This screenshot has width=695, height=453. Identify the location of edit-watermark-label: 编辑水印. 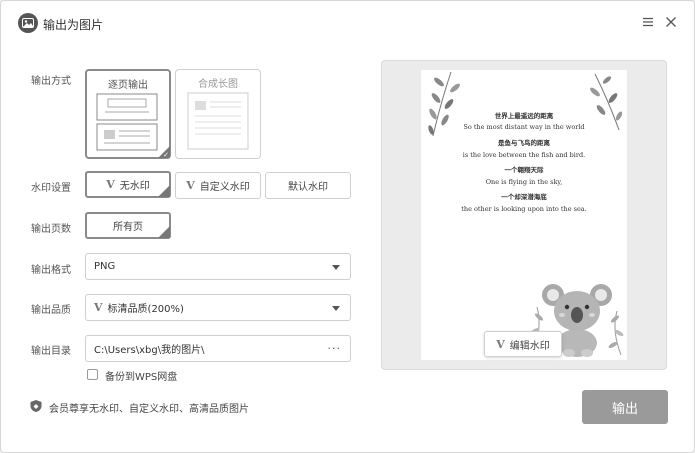
(529, 346).